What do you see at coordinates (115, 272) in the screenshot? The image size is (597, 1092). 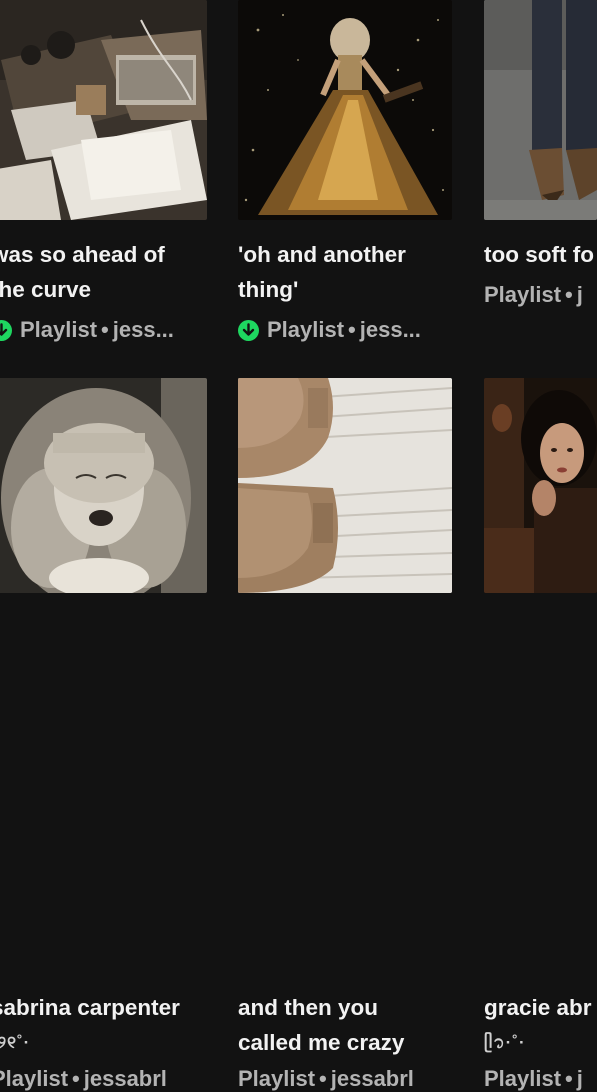 I see `playlist-title-1: was so ahead of the curve` at bounding box center [115, 272].